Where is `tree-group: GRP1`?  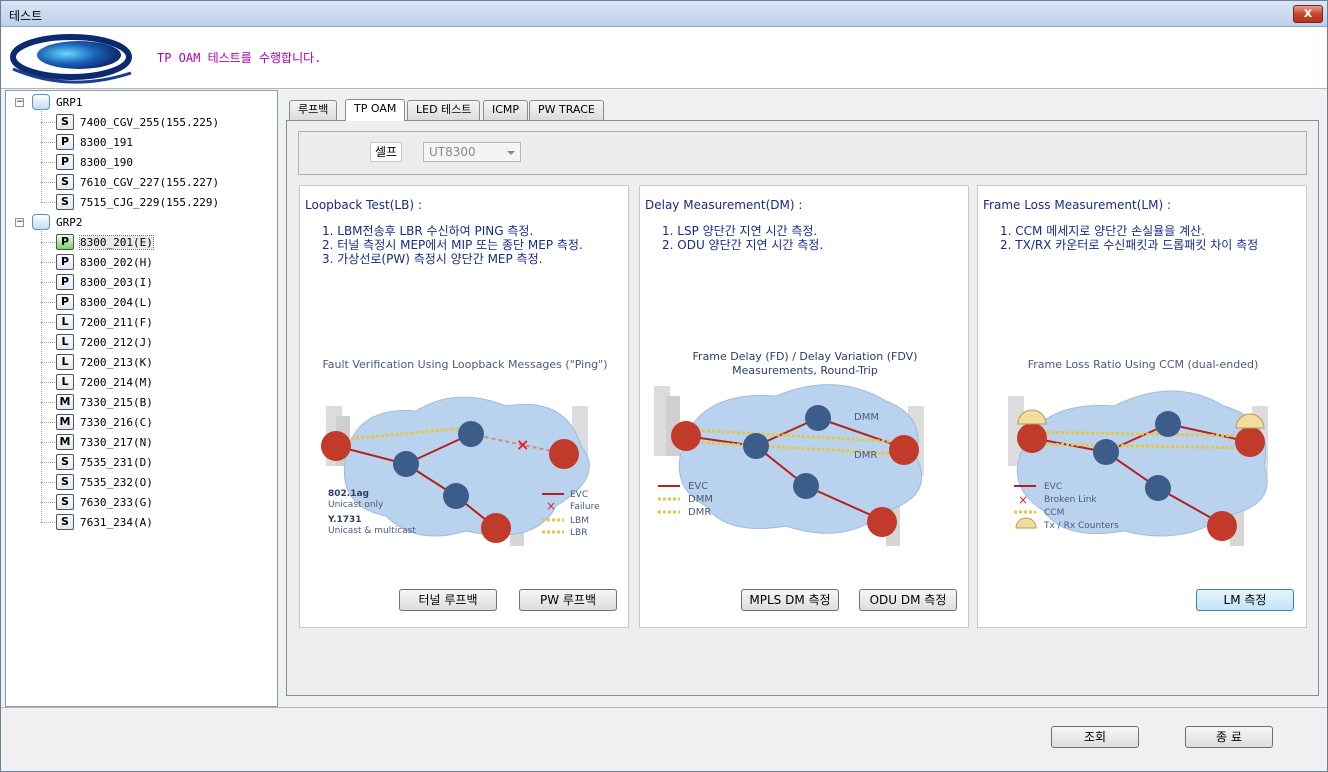 tree-group: GRP1 is located at coordinates (57, 102).